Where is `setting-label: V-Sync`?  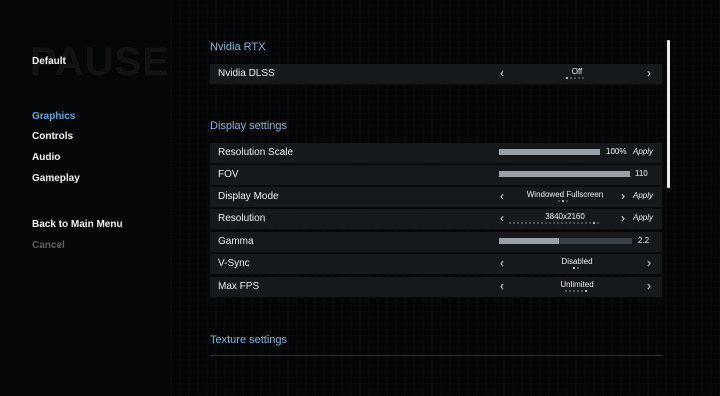
setting-label: V-Sync is located at coordinates (234, 263).